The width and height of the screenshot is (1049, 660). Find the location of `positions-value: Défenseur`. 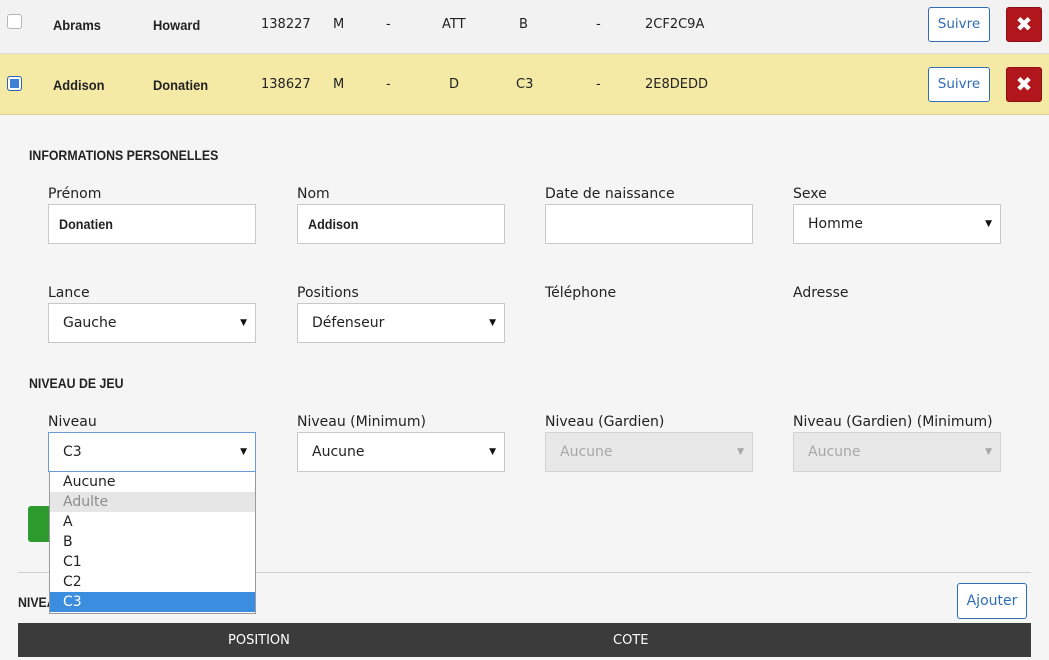

positions-value: Défenseur is located at coordinates (348, 323).